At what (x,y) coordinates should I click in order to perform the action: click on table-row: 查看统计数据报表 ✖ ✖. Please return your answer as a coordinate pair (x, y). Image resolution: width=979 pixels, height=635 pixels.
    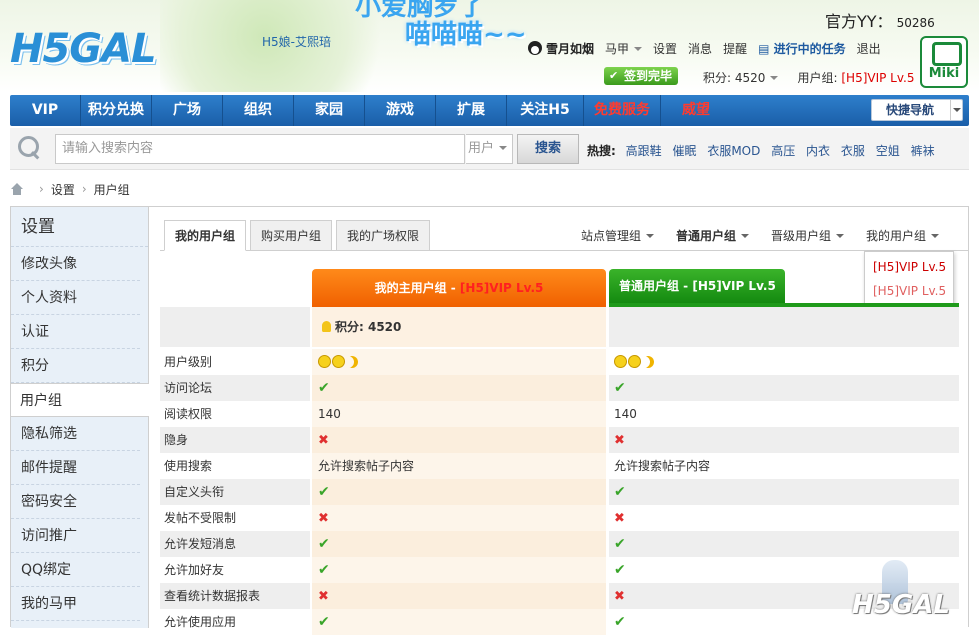
    Looking at the image, I should click on (564, 596).